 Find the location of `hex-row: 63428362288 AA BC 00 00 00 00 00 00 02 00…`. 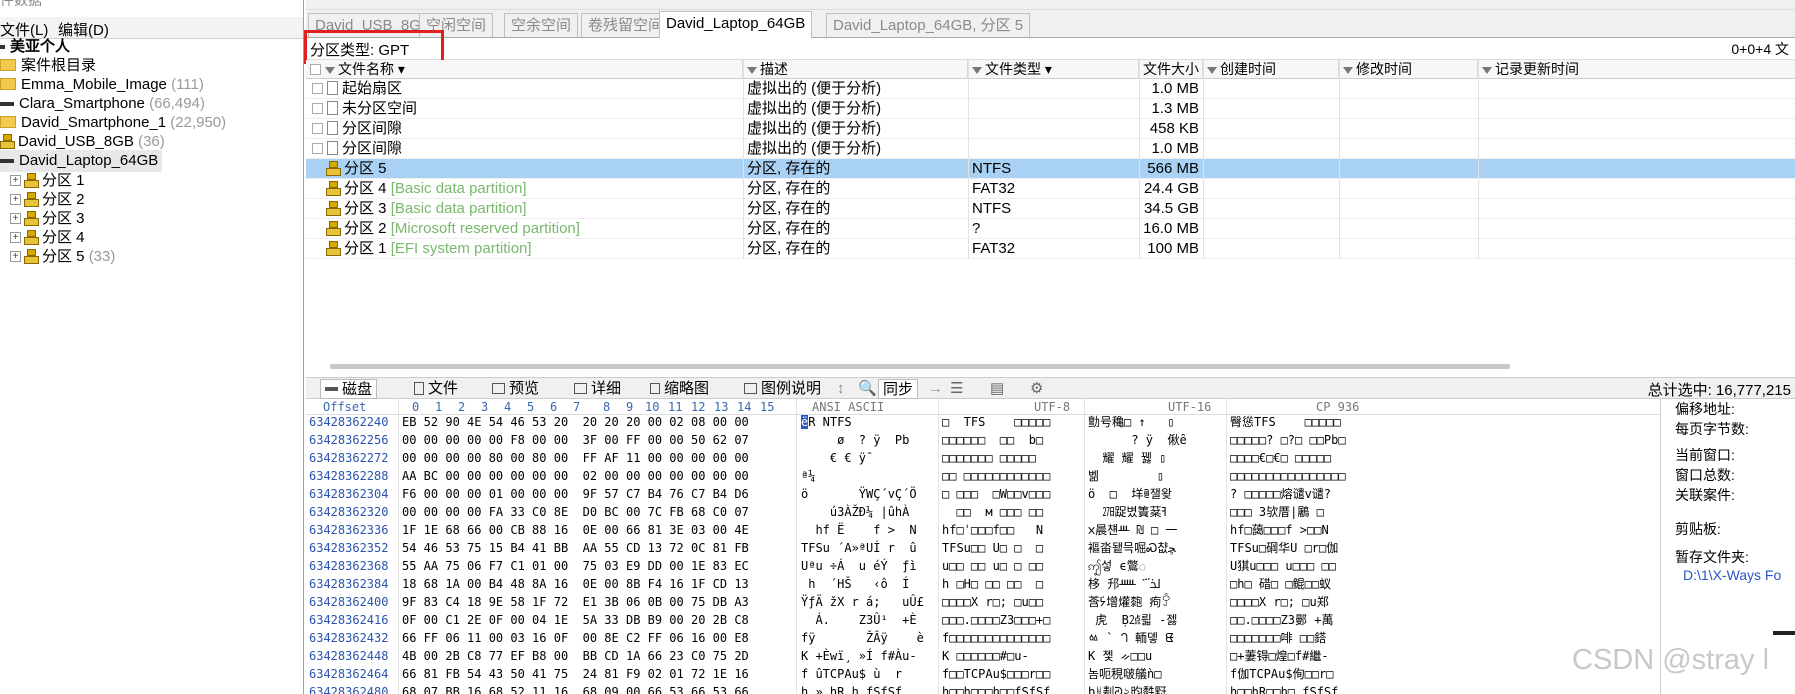

hex-row: 63428362288 AA BC 00 00 00 00 00 00 02 00… is located at coordinates (983, 476).